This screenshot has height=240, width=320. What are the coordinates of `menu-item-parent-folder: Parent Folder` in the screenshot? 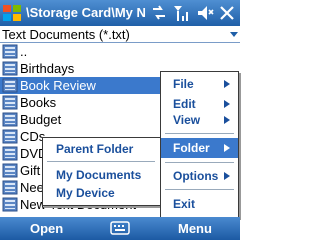 It's located at (102, 149).